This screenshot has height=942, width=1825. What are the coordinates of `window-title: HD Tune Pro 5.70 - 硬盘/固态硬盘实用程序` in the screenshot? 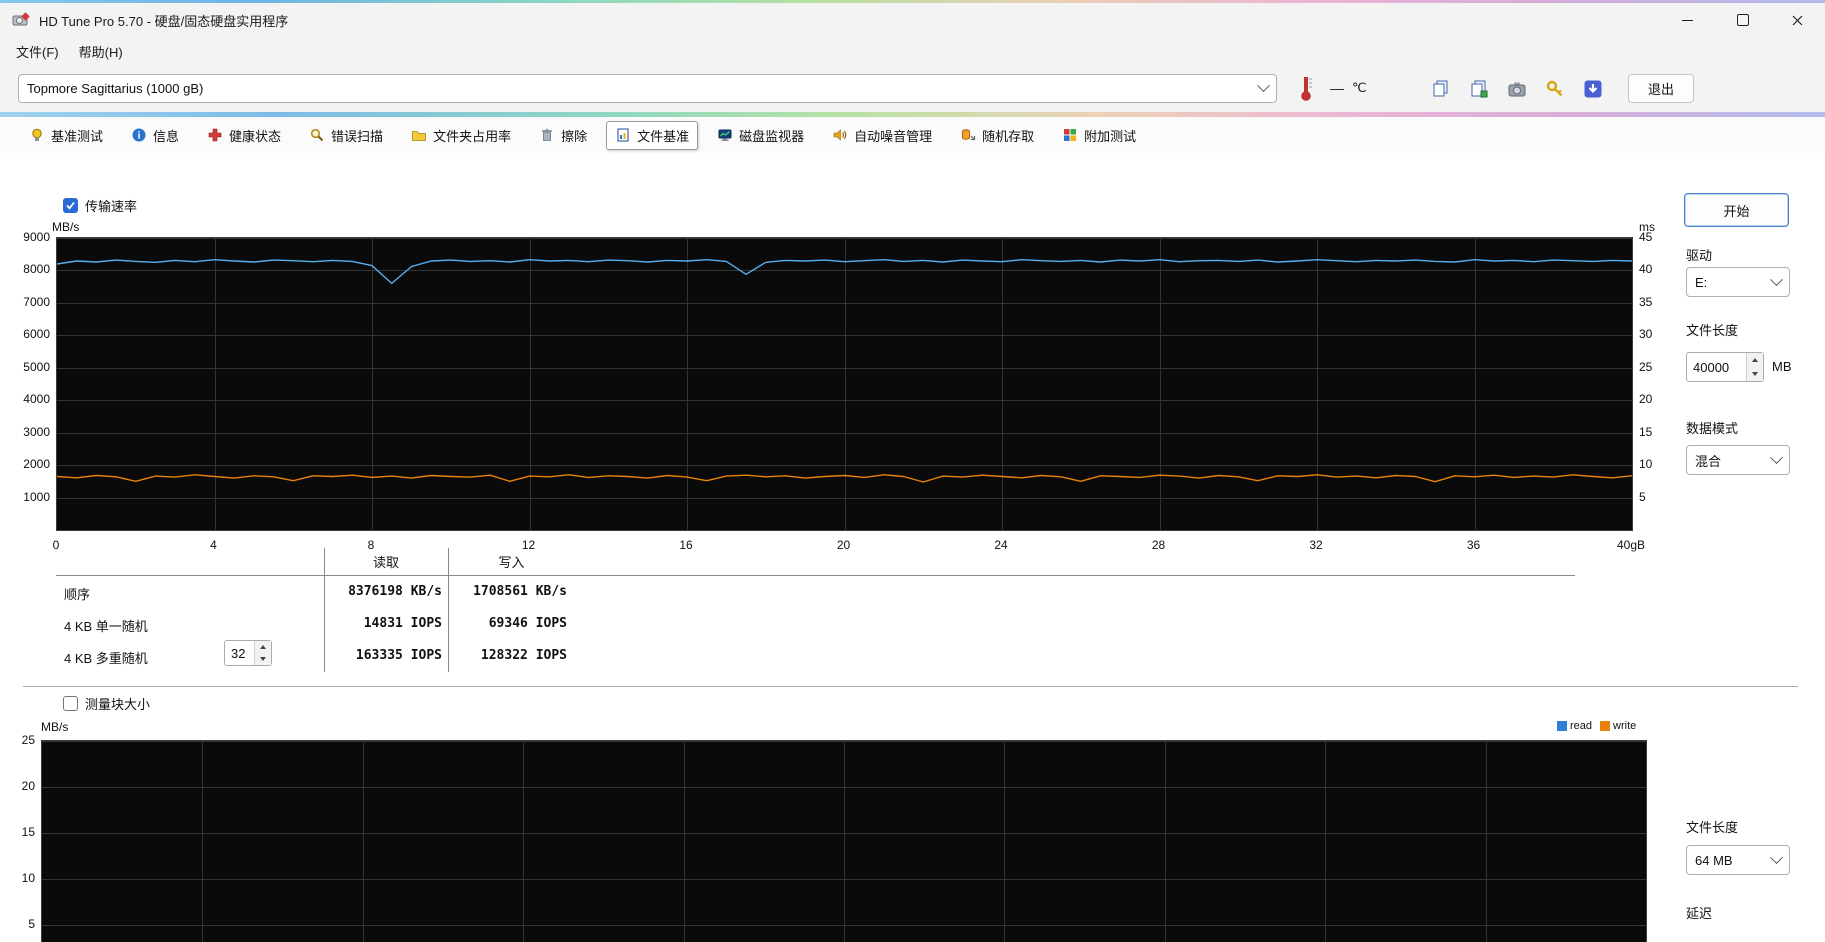 It's located at (164, 21).